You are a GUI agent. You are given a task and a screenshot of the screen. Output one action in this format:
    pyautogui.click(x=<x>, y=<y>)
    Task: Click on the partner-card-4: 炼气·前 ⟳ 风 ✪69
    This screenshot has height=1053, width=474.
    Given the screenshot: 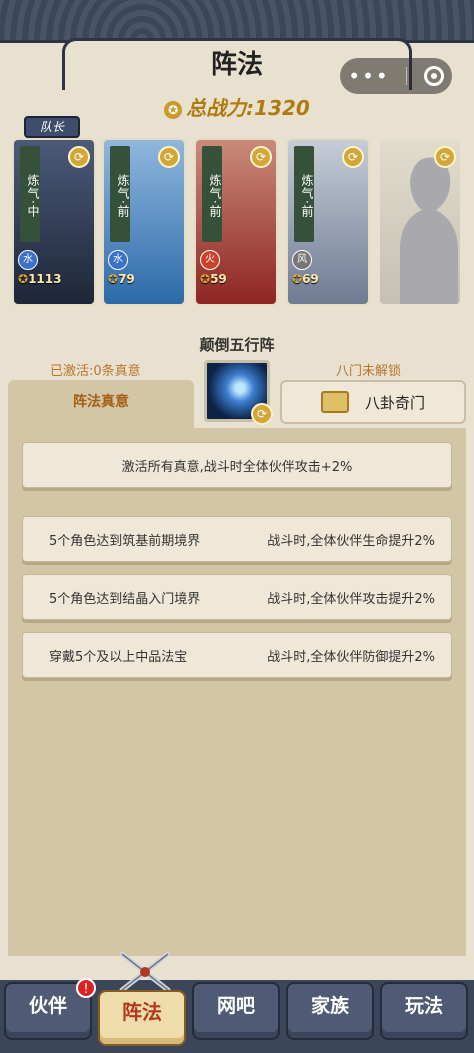 What is the action you would take?
    pyautogui.click(x=328, y=222)
    